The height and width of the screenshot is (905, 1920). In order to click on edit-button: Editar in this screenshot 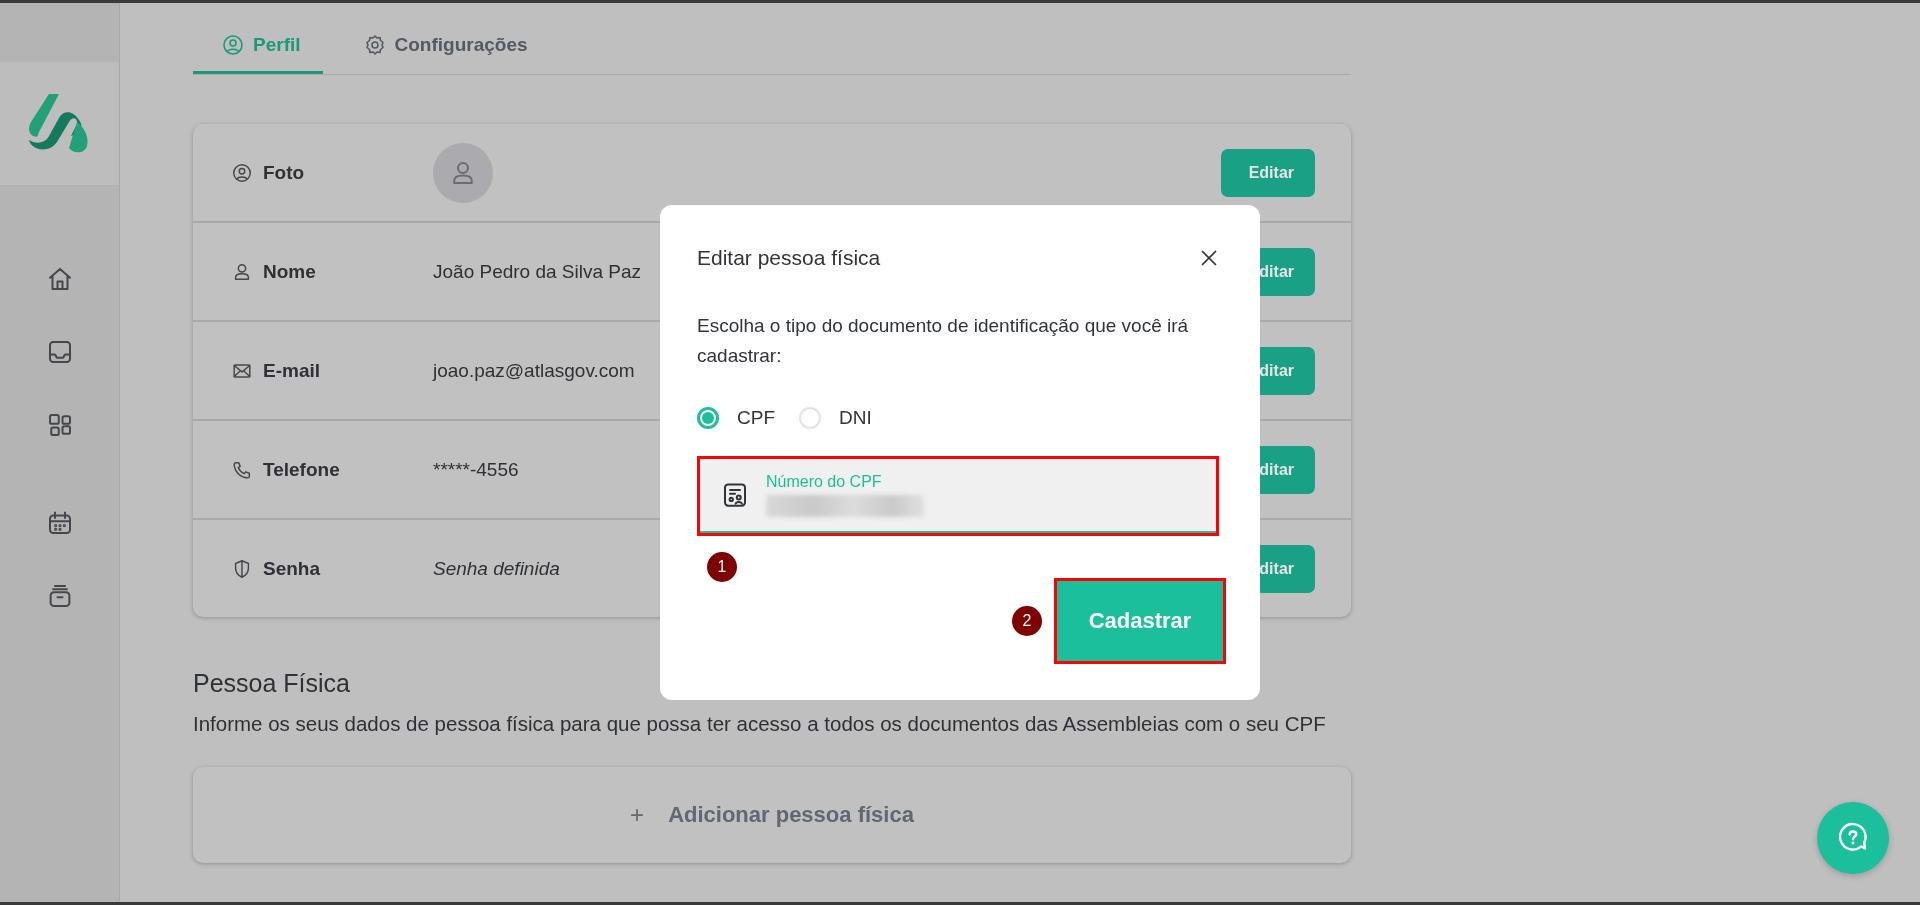, I will do `click(1268, 172)`.